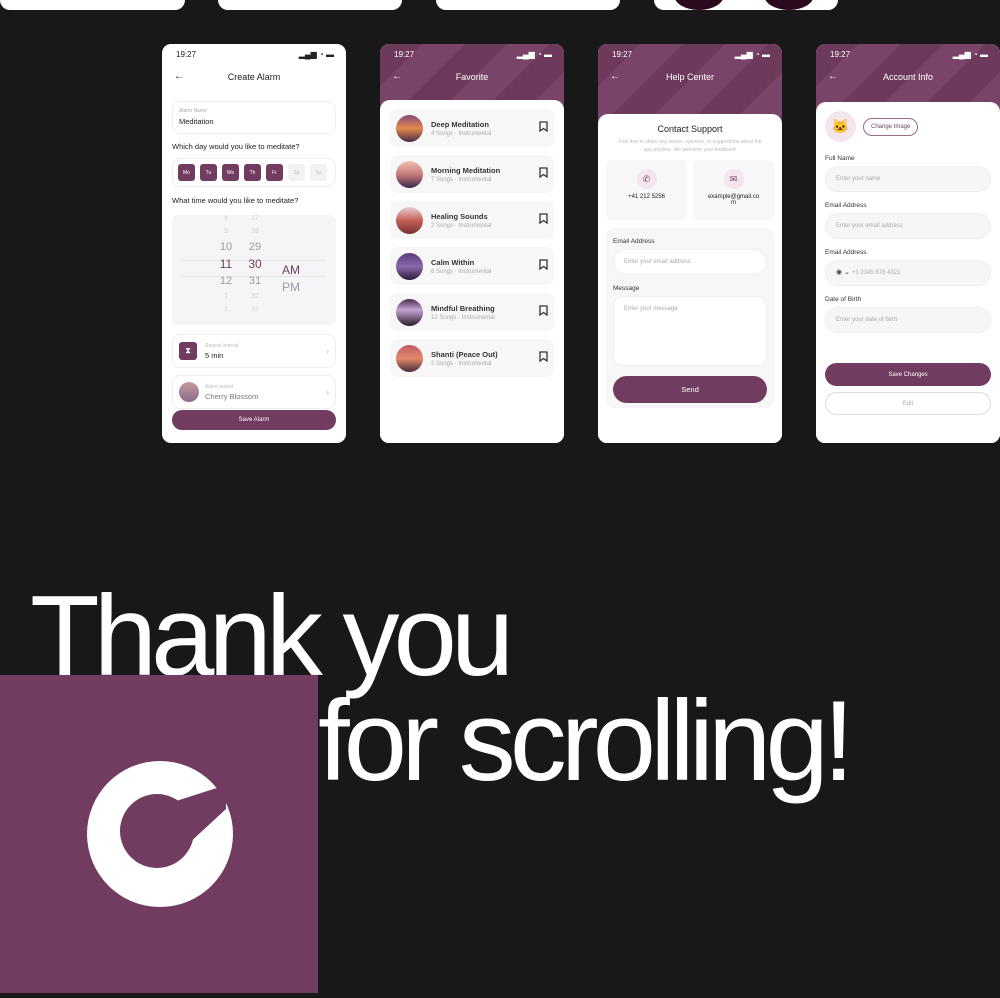  What do you see at coordinates (226, 247) in the screenshot?
I see `wheel-value: 10` at bounding box center [226, 247].